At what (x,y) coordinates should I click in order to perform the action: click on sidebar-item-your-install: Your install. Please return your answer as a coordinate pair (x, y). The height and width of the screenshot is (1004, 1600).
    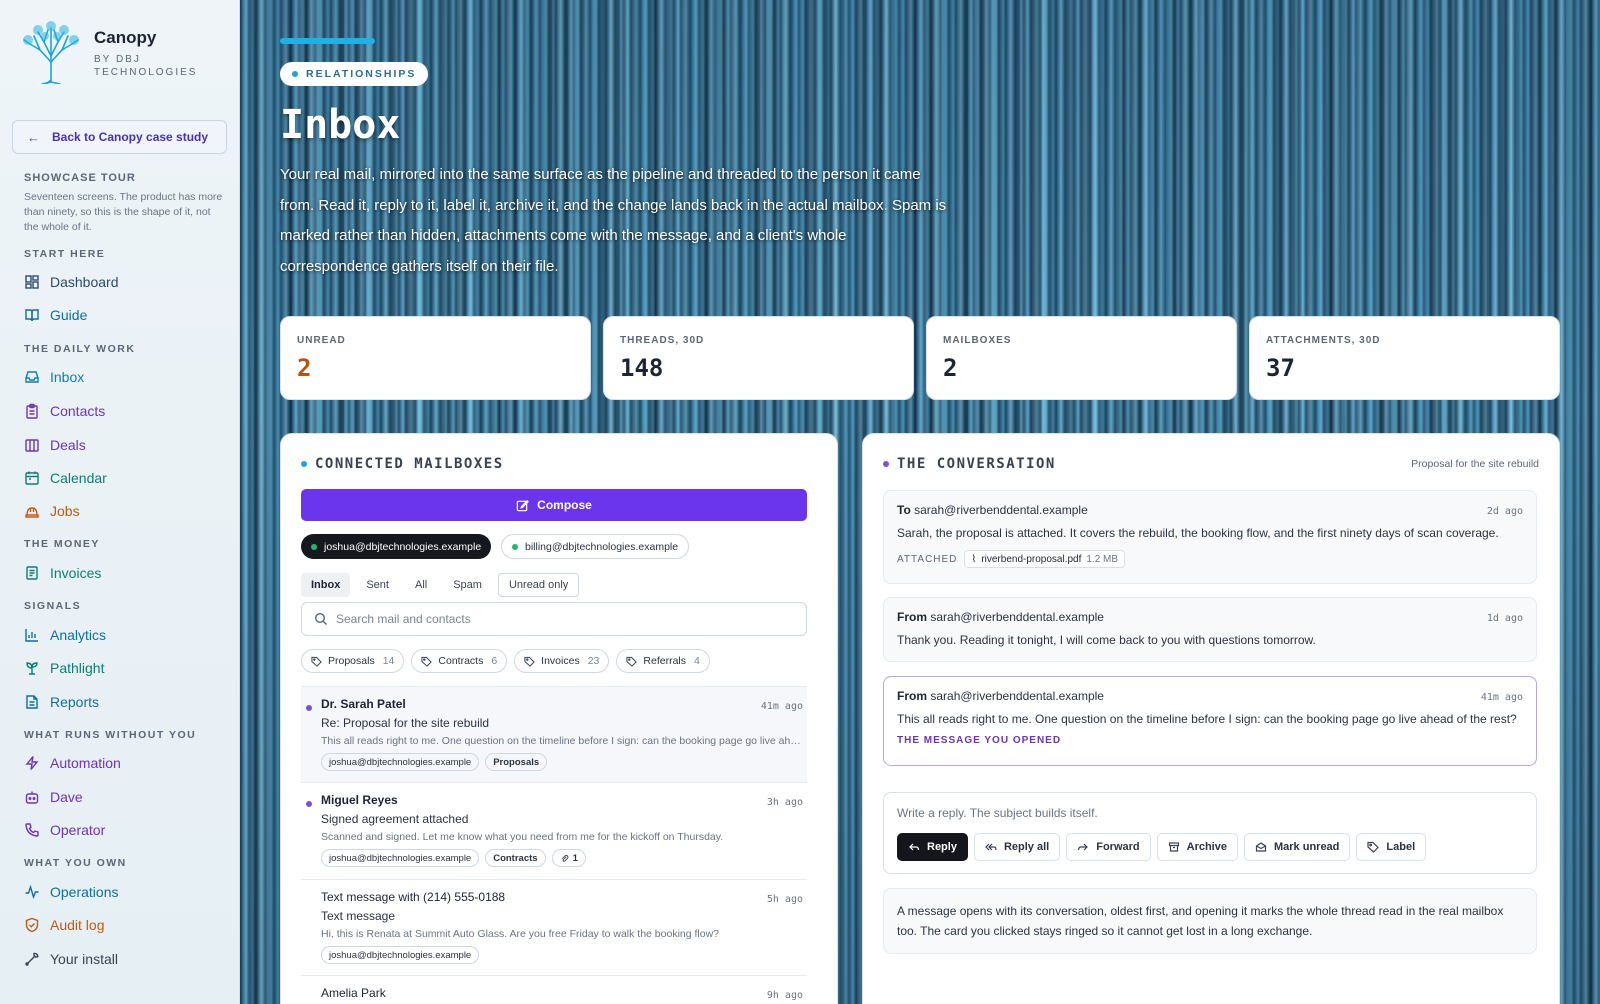
    Looking at the image, I should click on (71, 959).